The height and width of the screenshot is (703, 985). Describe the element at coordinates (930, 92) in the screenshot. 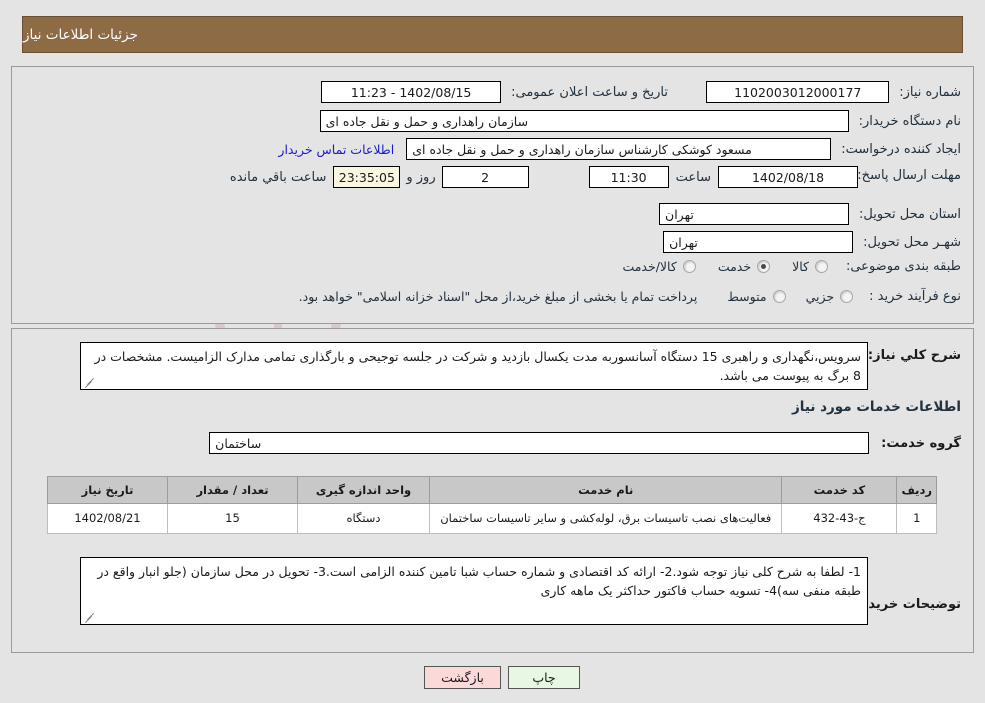

I see `need-number-label: شماره نیاز:` at that location.